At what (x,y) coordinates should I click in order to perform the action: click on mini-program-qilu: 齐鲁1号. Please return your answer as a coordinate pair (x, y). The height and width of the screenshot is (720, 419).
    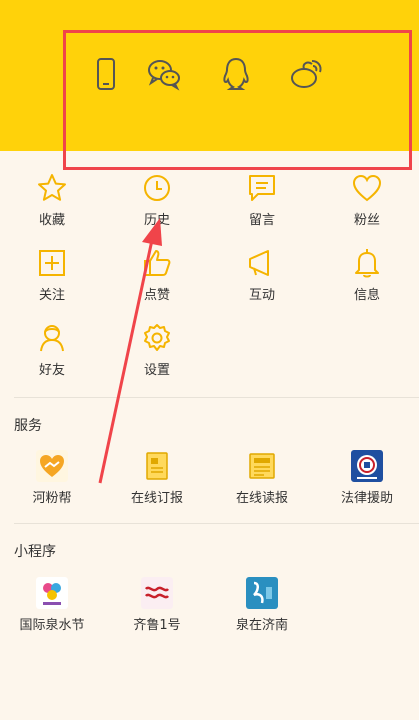
    Looking at the image, I should click on (157, 605).